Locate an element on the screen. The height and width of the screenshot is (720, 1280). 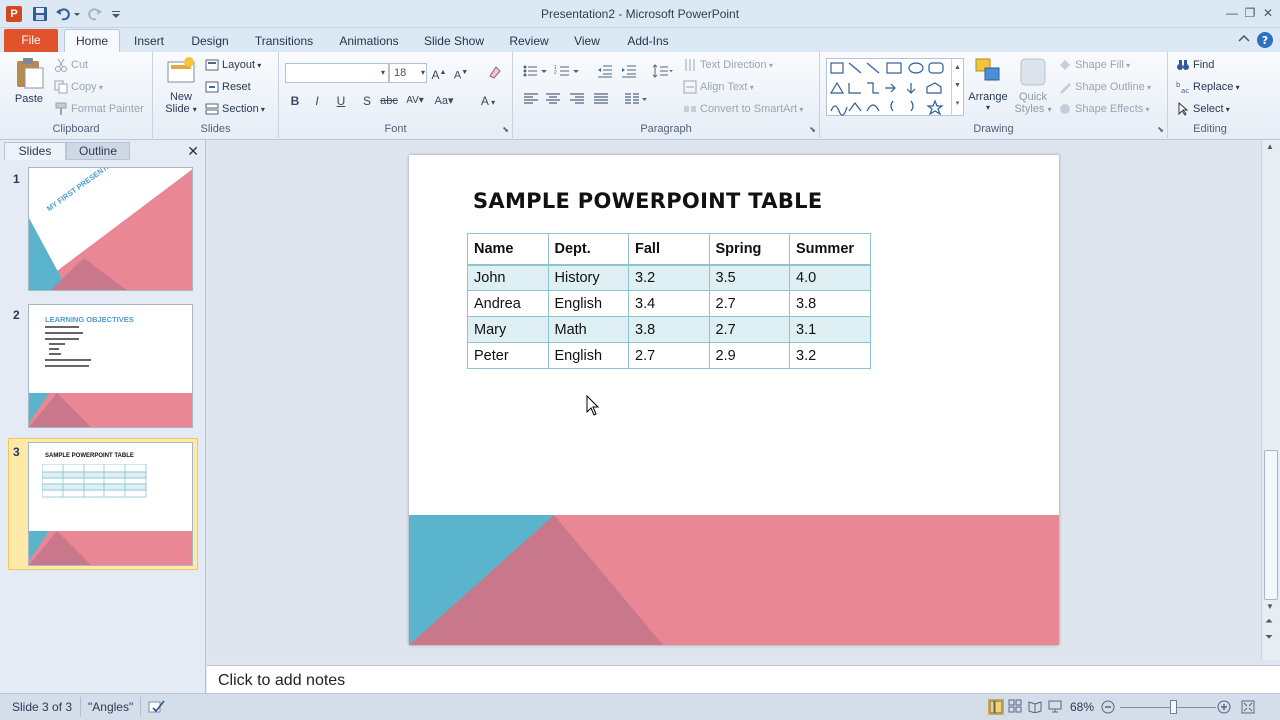
justify-icon is located at coordinates (601, 101).